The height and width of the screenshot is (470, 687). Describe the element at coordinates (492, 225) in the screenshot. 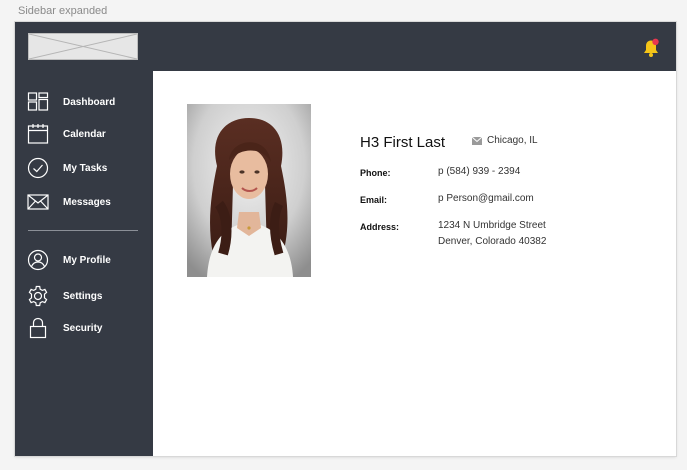

I see `address-line-1: 1234 N Umbridge Street` at that location.